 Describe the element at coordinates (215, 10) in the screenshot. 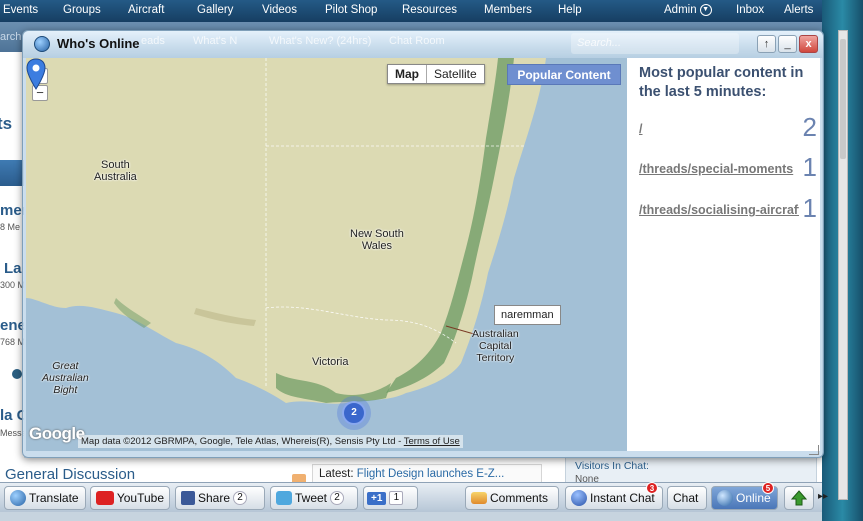

I see `nav-gallery: Gallery` at that location.